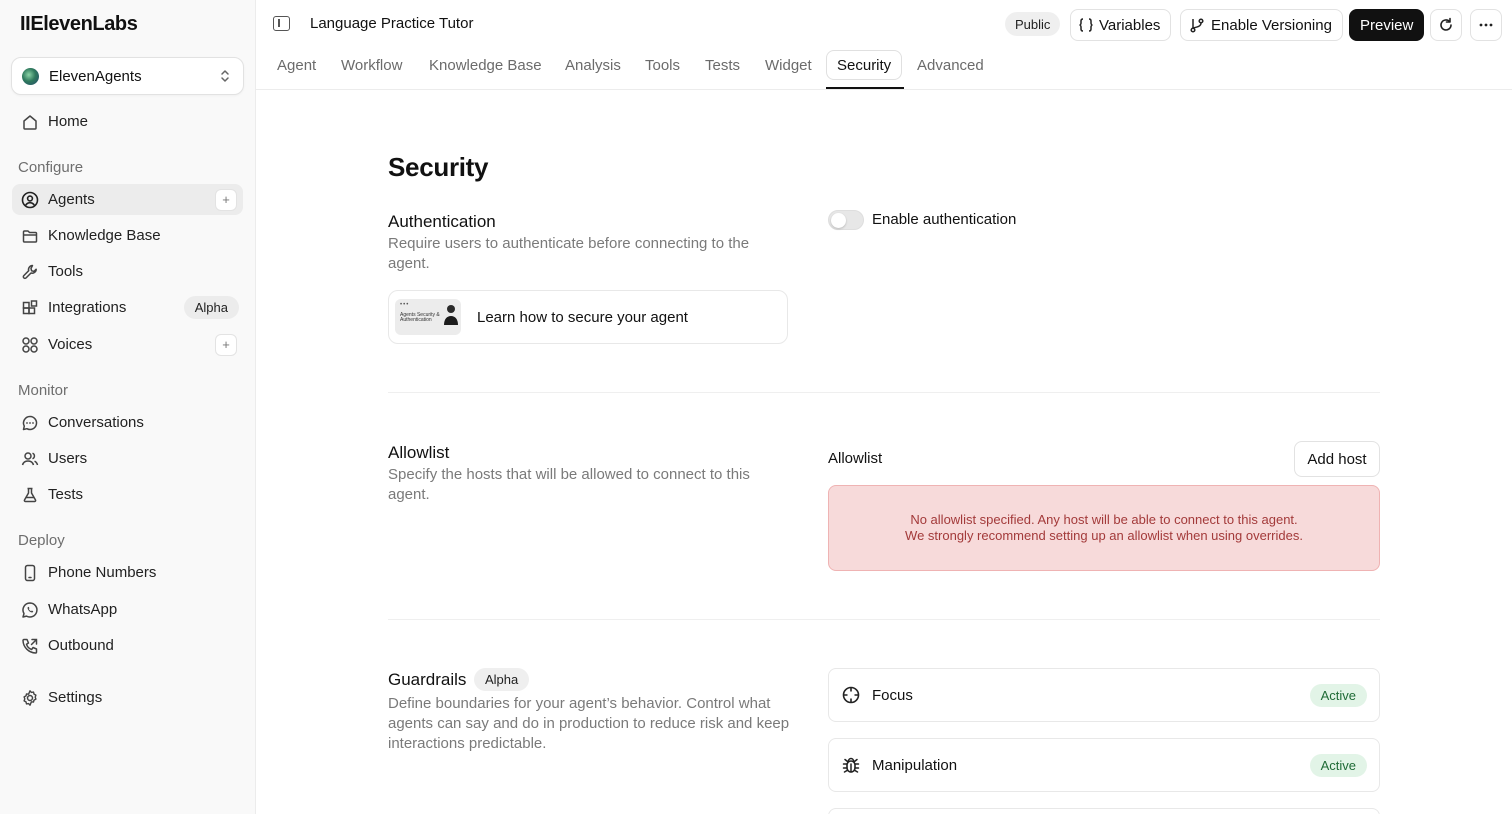 This screenshot has width=1512, height=814. Describe the element at coordinates (1086, 25) in the screenshot. I see `braces-icon` at that location.